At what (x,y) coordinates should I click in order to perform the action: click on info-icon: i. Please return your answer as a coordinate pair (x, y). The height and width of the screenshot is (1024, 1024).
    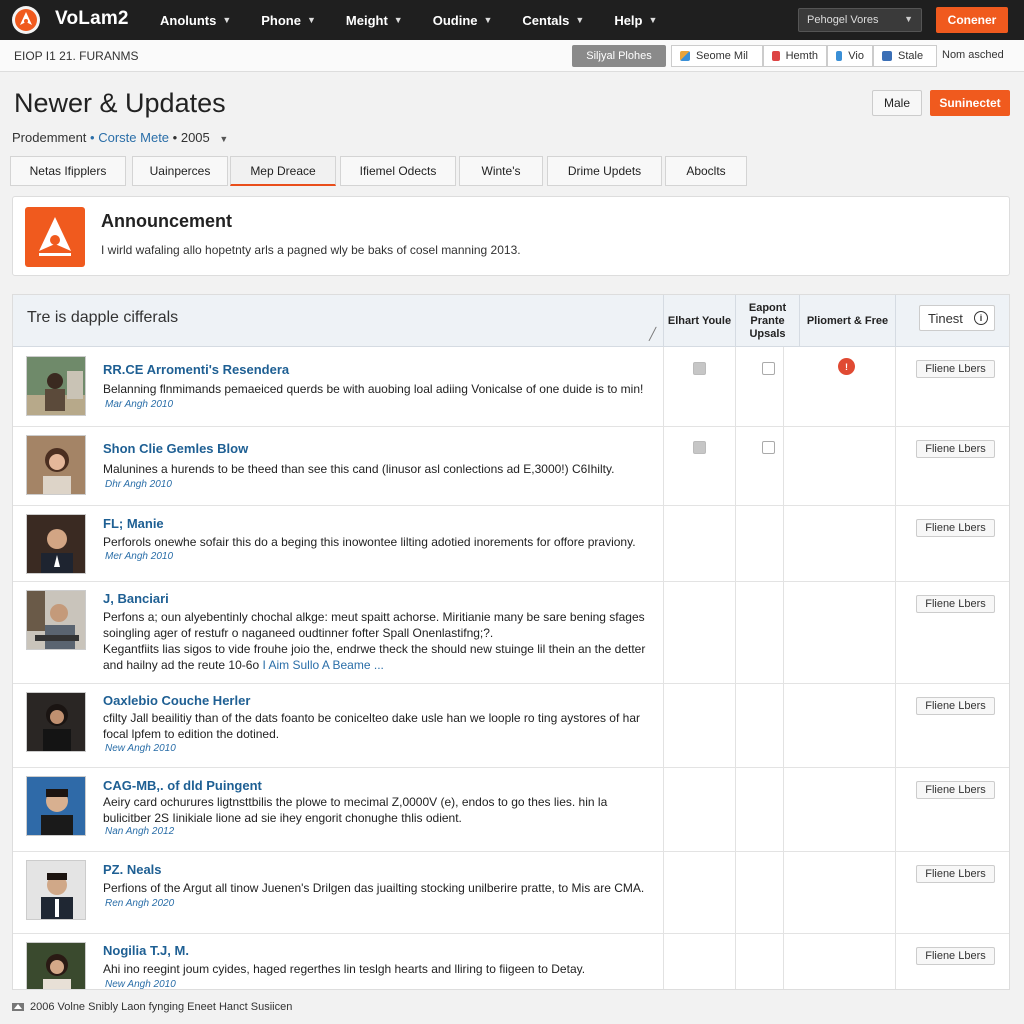
    Looking at the image, I should click on (981, 318).